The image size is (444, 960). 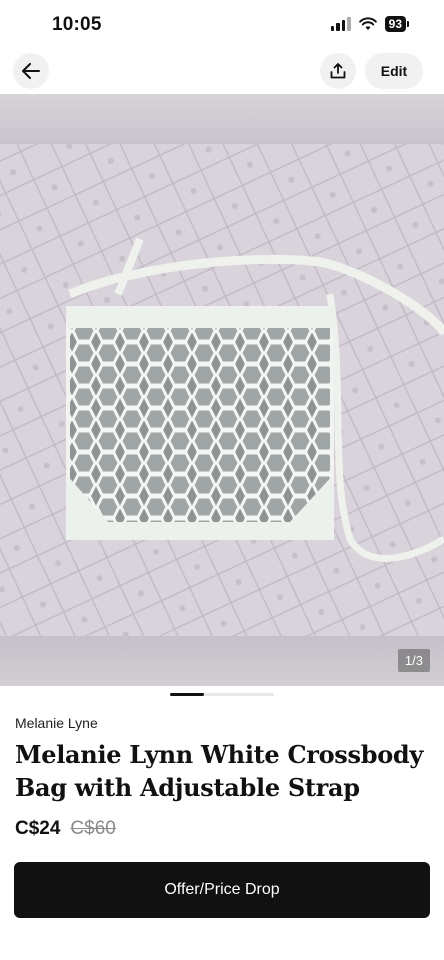 What do you see at coordinates (397, 24) in the screenshot?
I see `battery-icon: 93` at bounding box center [397, 24].